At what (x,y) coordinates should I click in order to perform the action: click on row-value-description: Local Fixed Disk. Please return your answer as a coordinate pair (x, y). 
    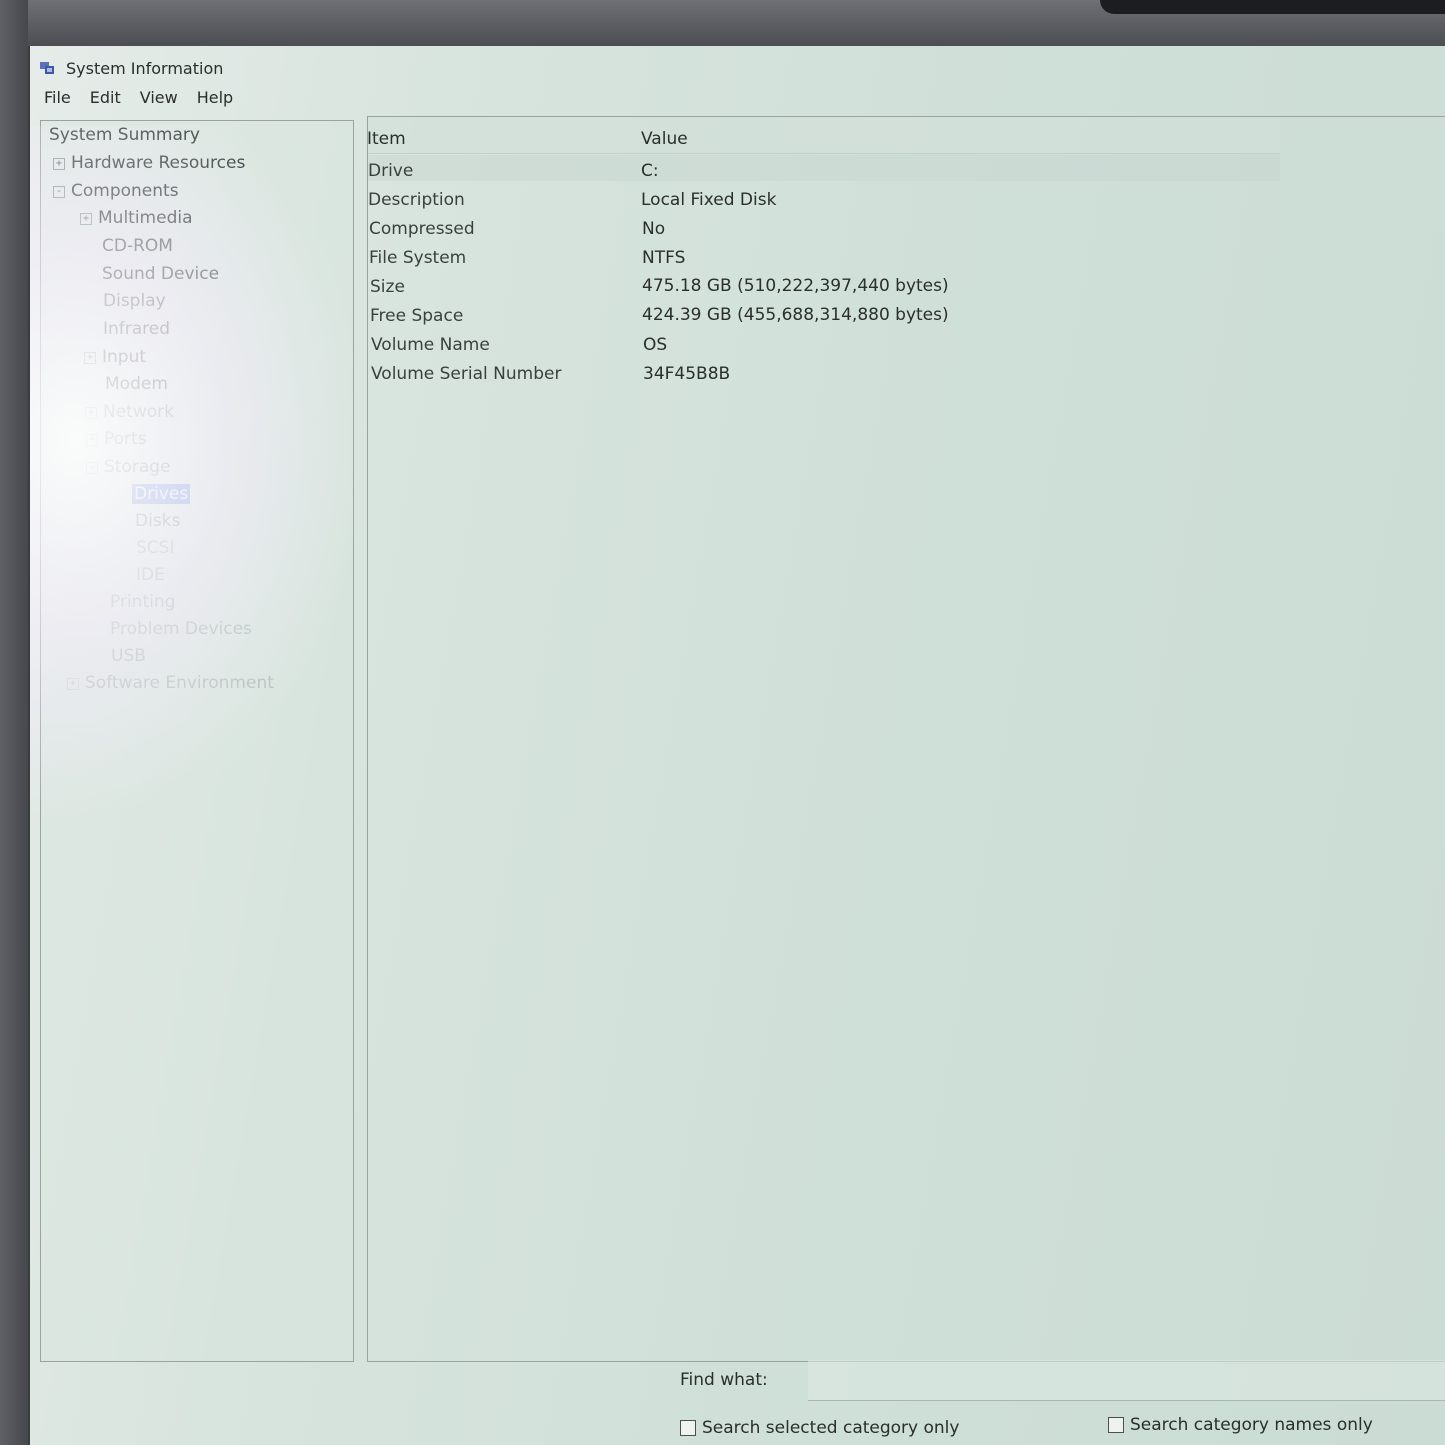
    Looking at the image, I should click on (709, 200).